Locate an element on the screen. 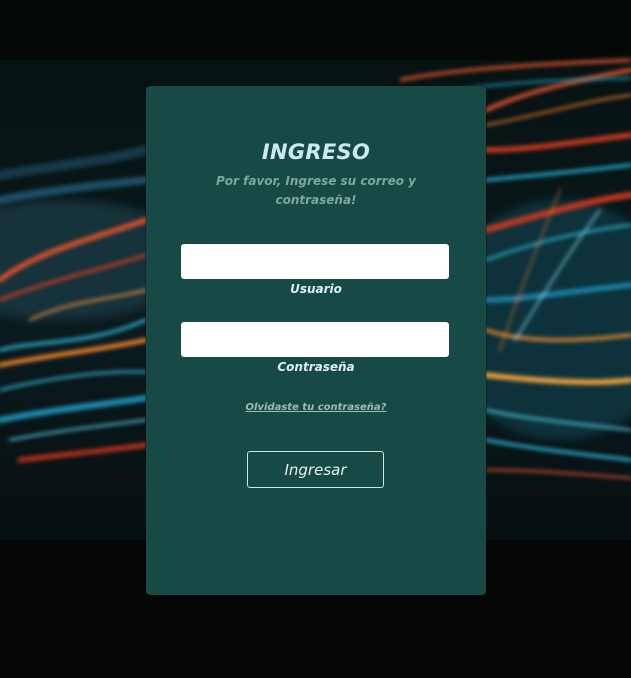 The image size is (631, 678). login-title: INGRESO is located at coordinates (316, 152).